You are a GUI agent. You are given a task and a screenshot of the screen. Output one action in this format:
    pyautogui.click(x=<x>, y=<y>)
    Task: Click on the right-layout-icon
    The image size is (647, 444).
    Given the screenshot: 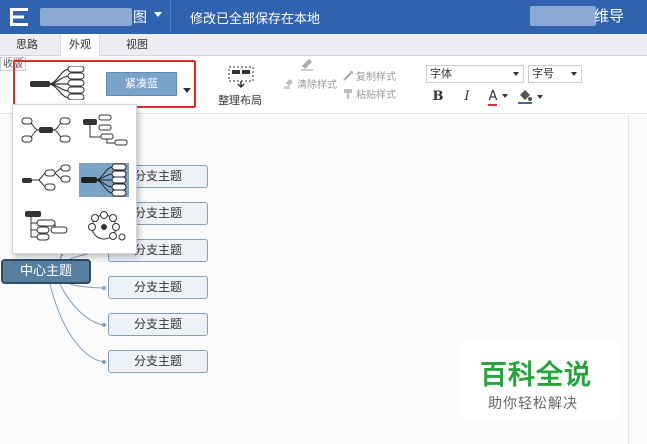 What is the action you would take?
    pyautogui.click(x=104, y=180)
    